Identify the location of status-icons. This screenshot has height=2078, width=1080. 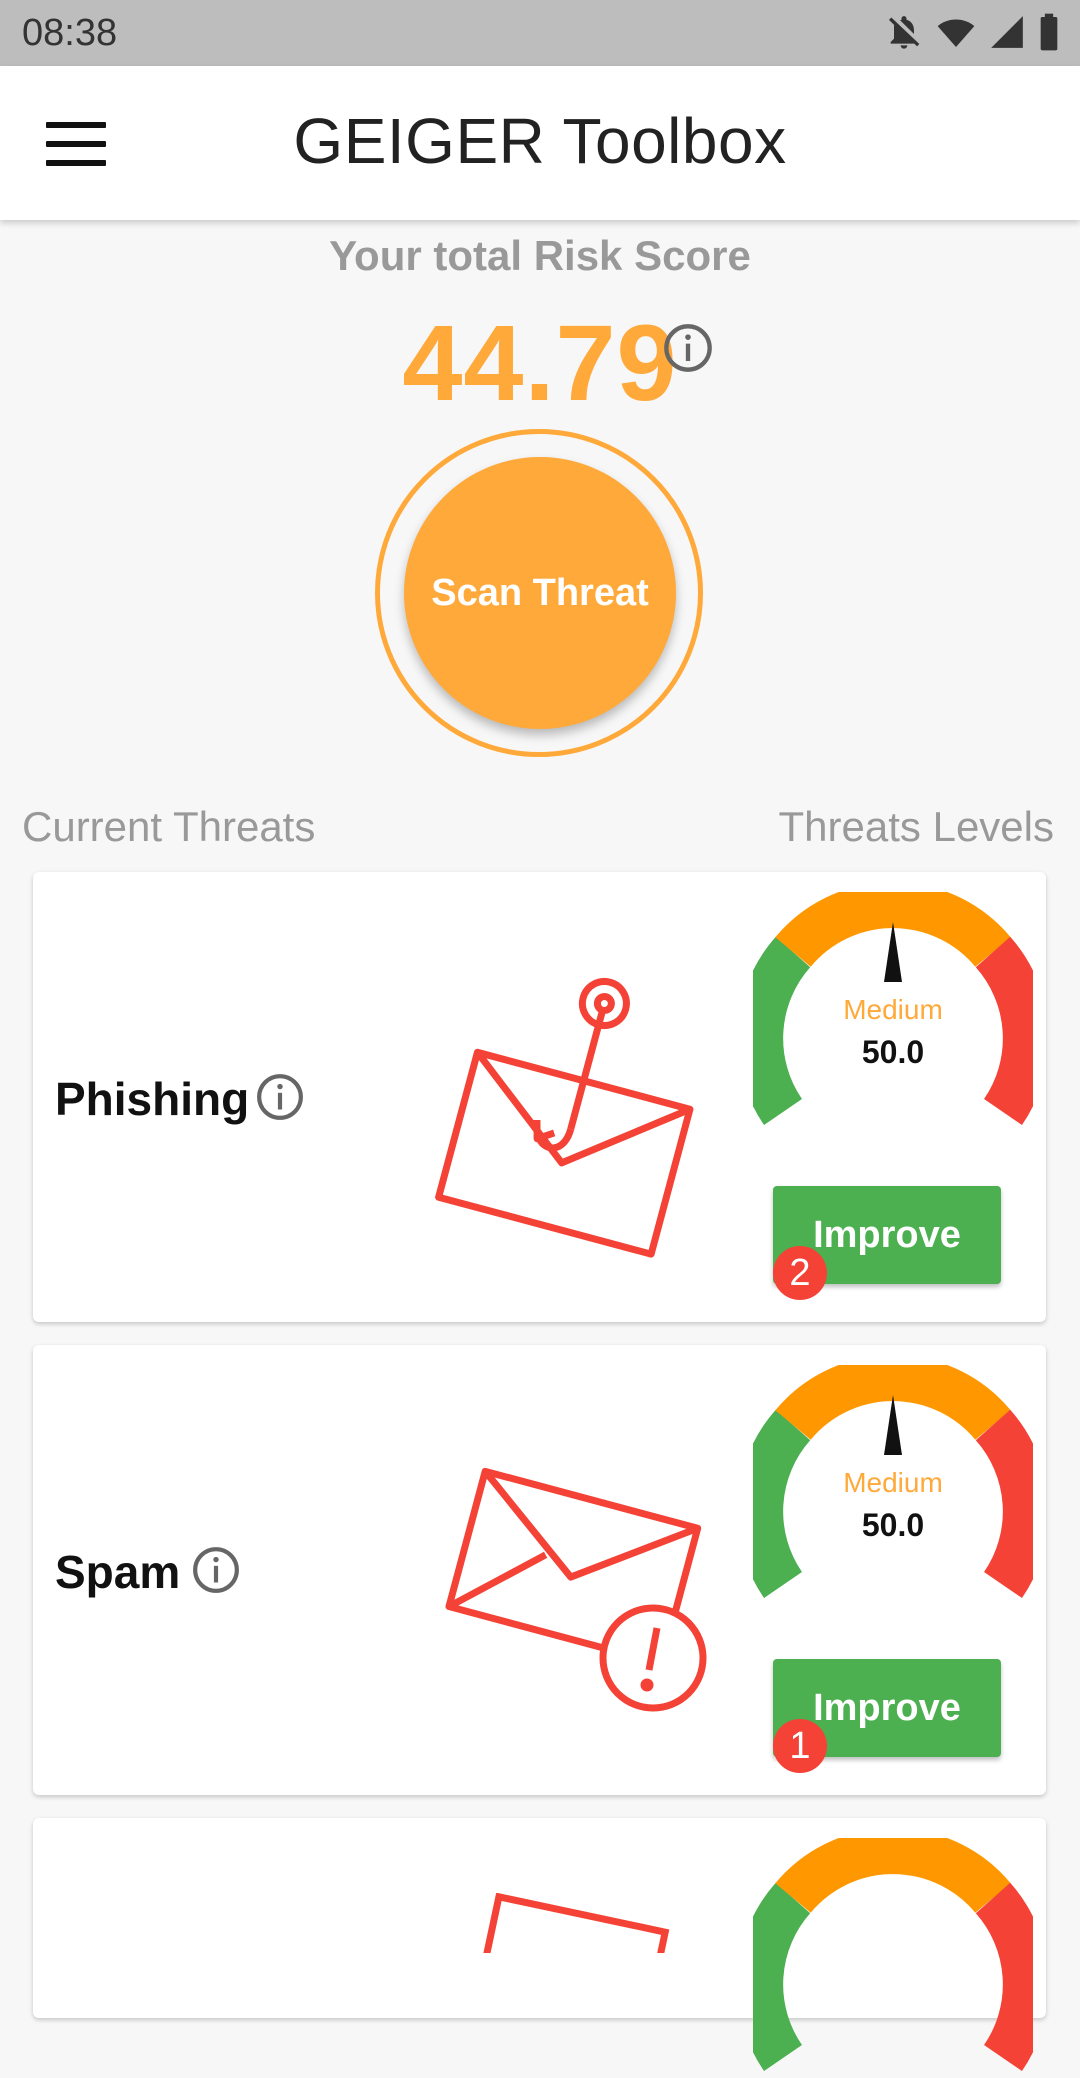
(973, 32).